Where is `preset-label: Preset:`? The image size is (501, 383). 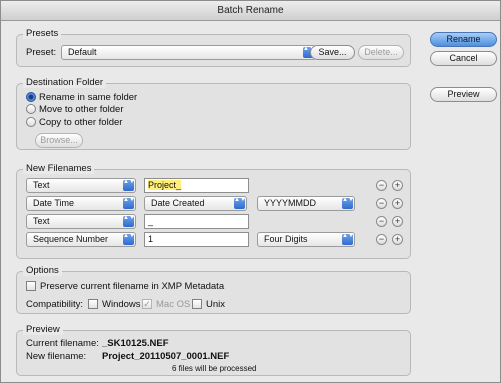 preset-label: Preset: is located at coordinates (41, 52).